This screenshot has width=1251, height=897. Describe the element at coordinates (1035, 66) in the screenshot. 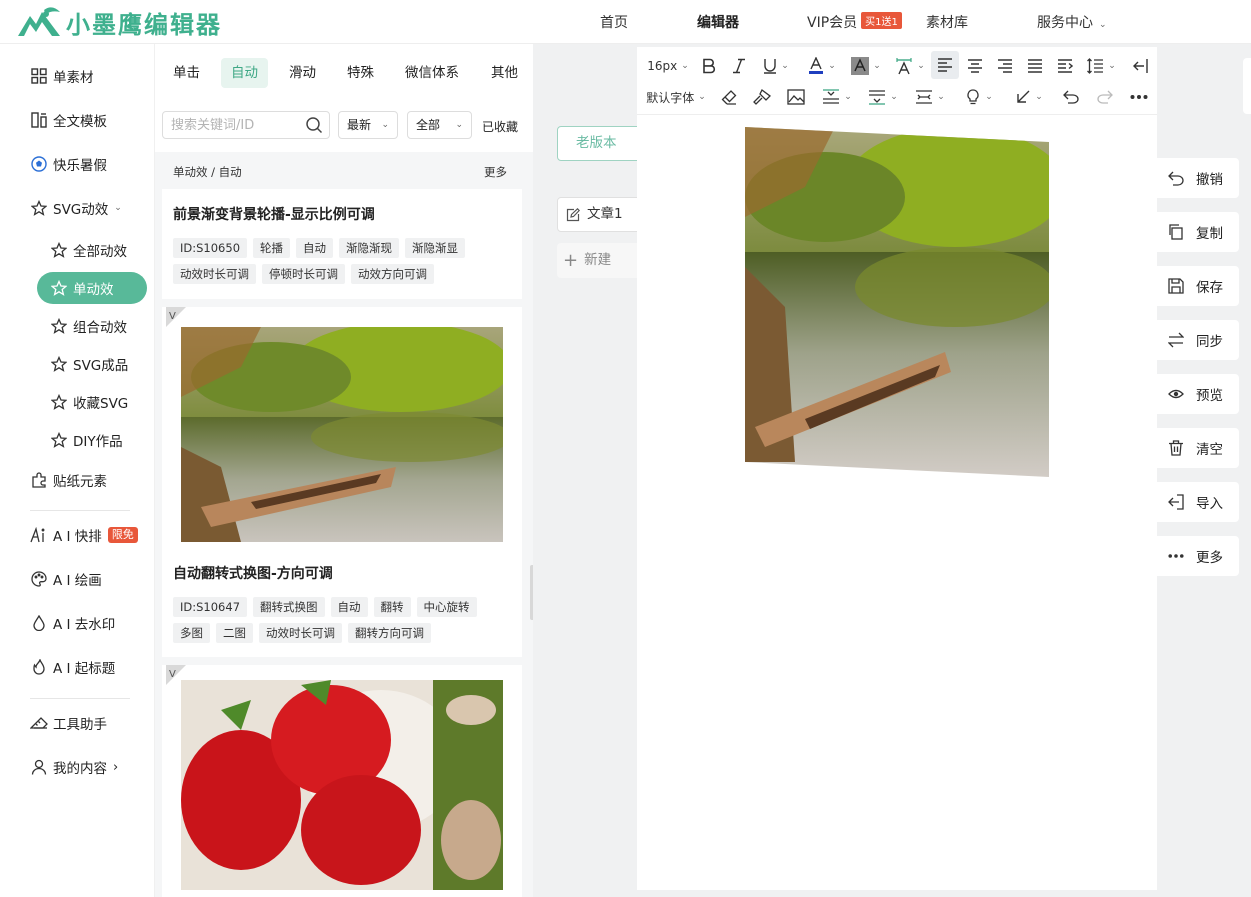

I see `justify-button` at that location.